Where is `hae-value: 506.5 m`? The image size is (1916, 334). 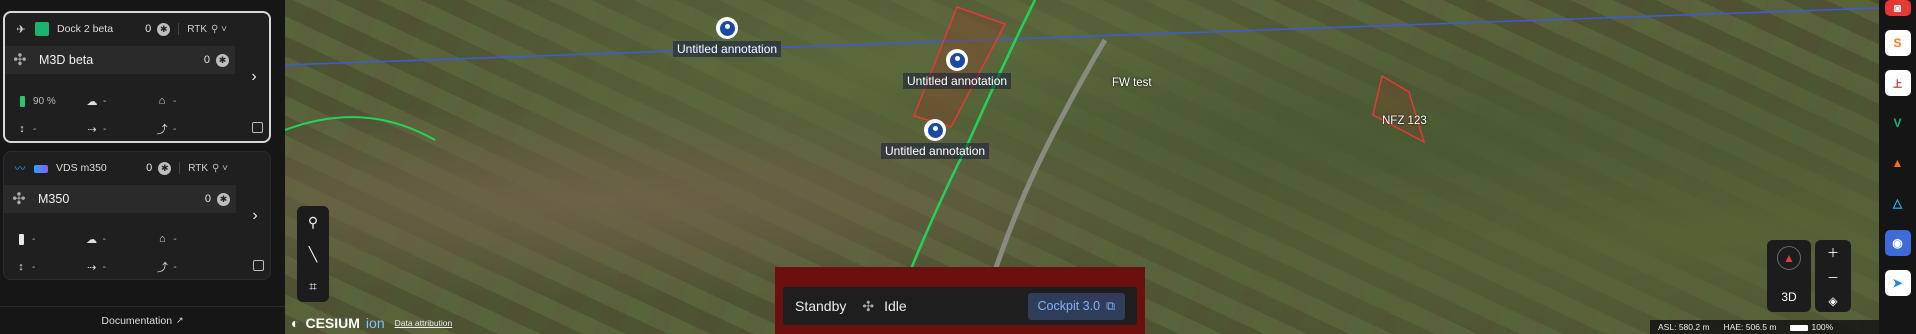
hae-value: 506.5 m is located at coordinates (1761, 327).